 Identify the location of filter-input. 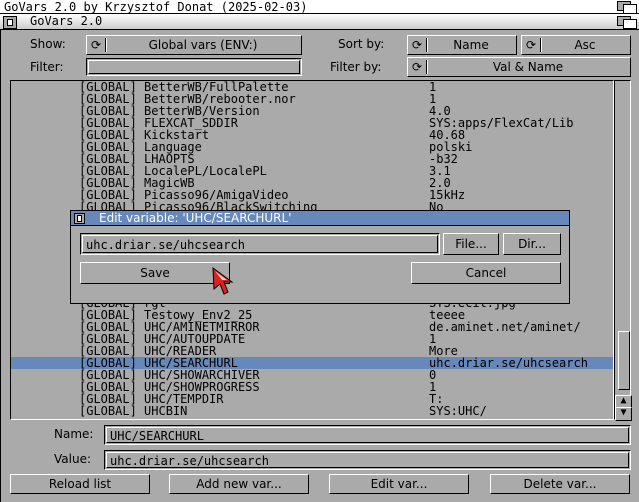
(194, 67).